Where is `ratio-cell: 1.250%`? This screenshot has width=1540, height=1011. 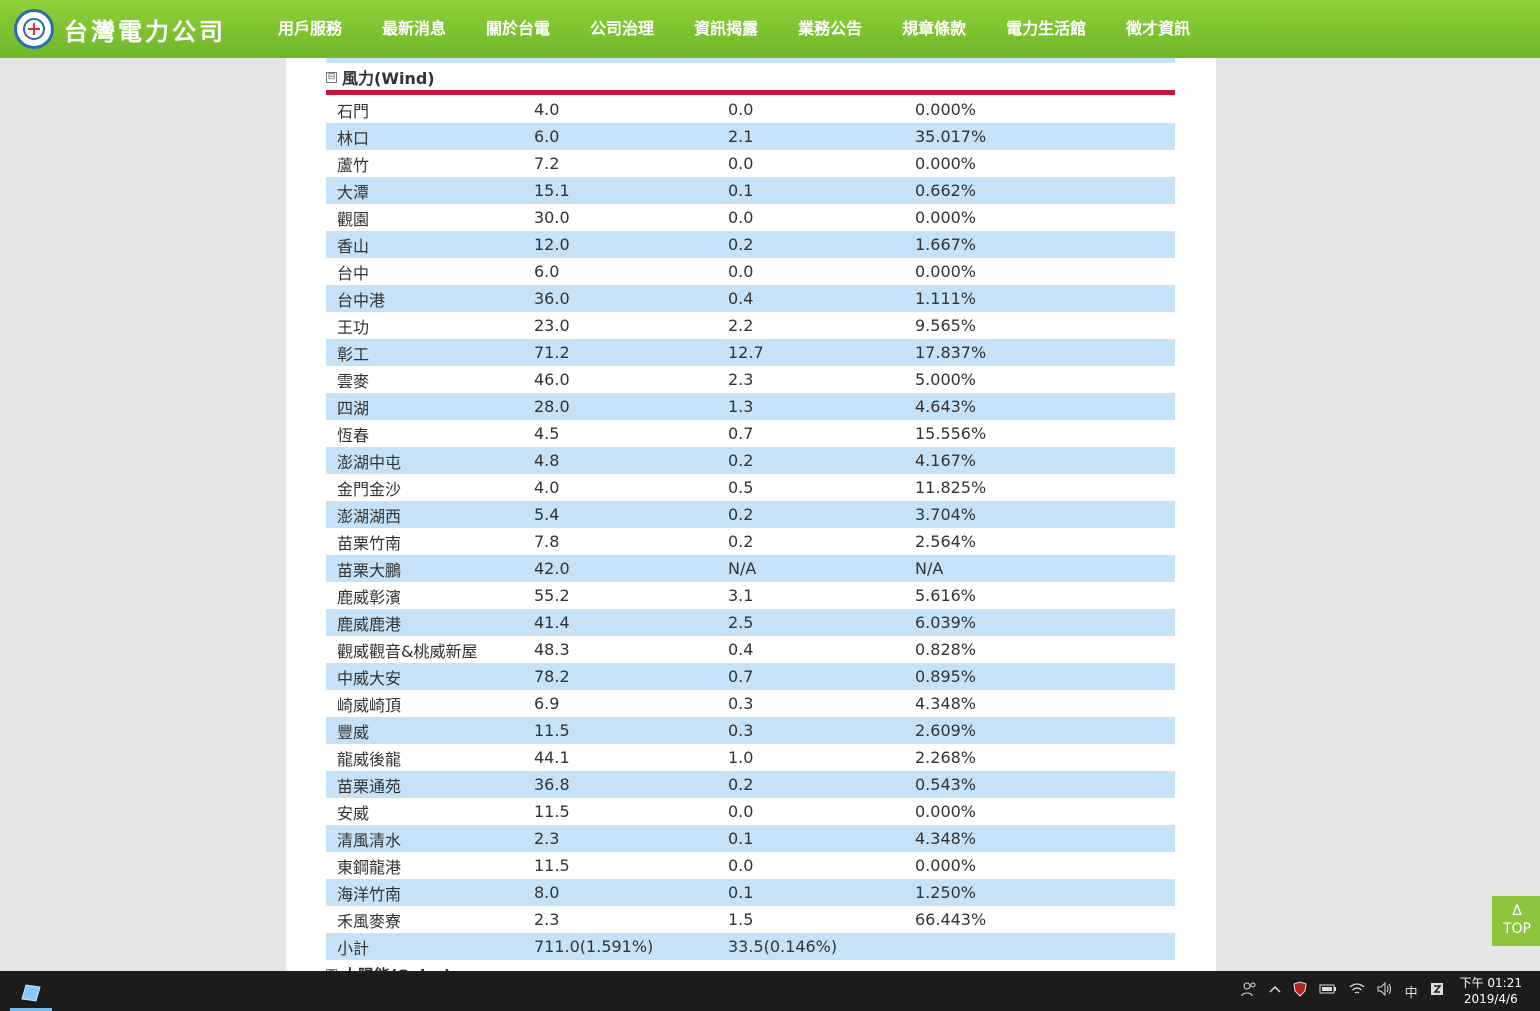 ratio-cell: 1.250% is located at coordinates (1045, 892).